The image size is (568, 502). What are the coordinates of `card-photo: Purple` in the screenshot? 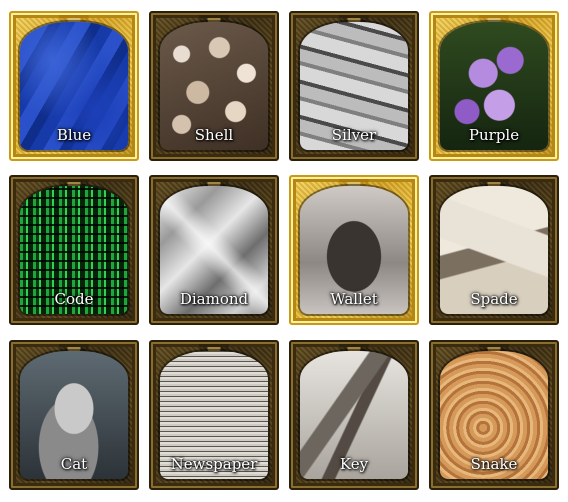 It's located at (494, 86).